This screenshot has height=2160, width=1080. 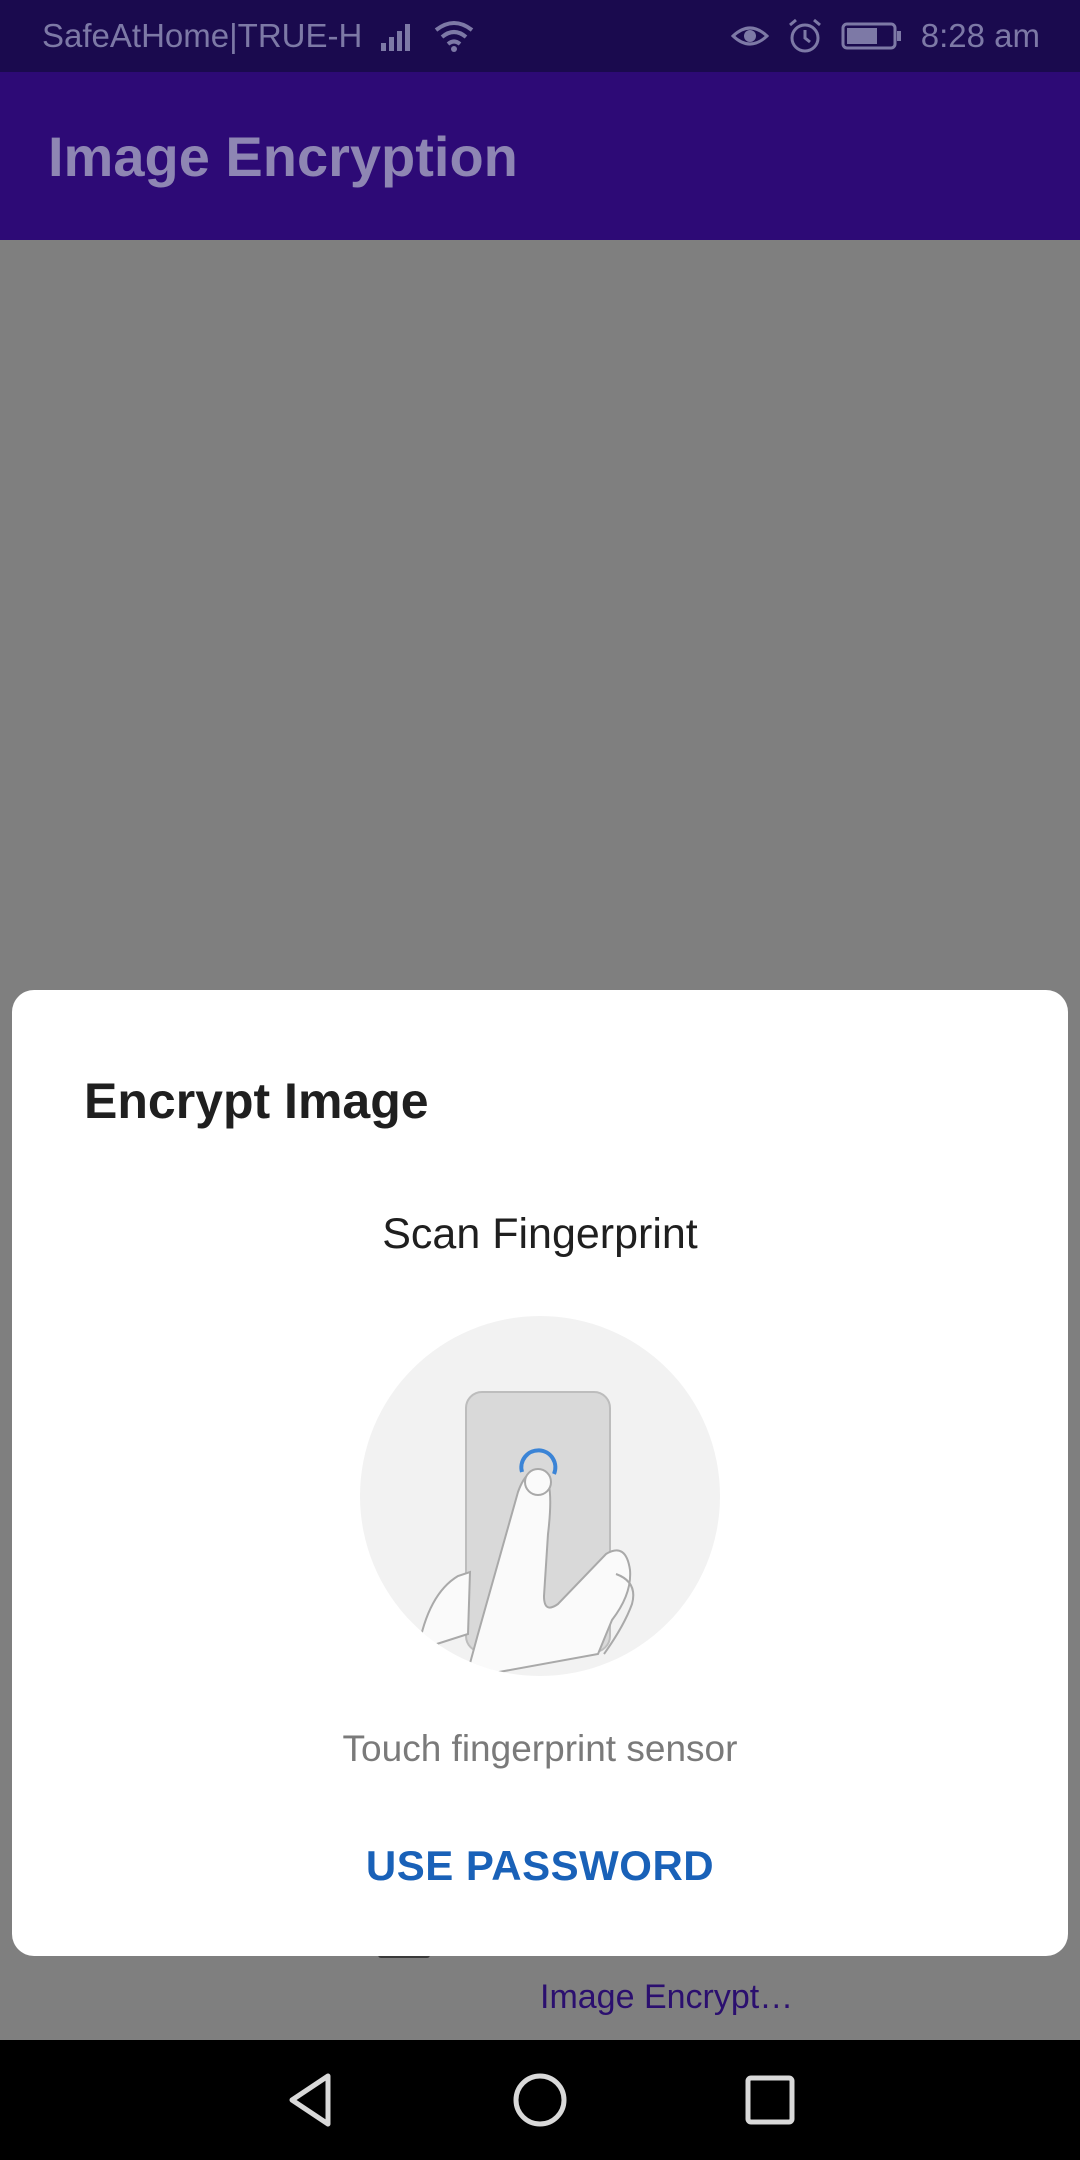 I want to click on eye-icon, so click(x=749, y=36).